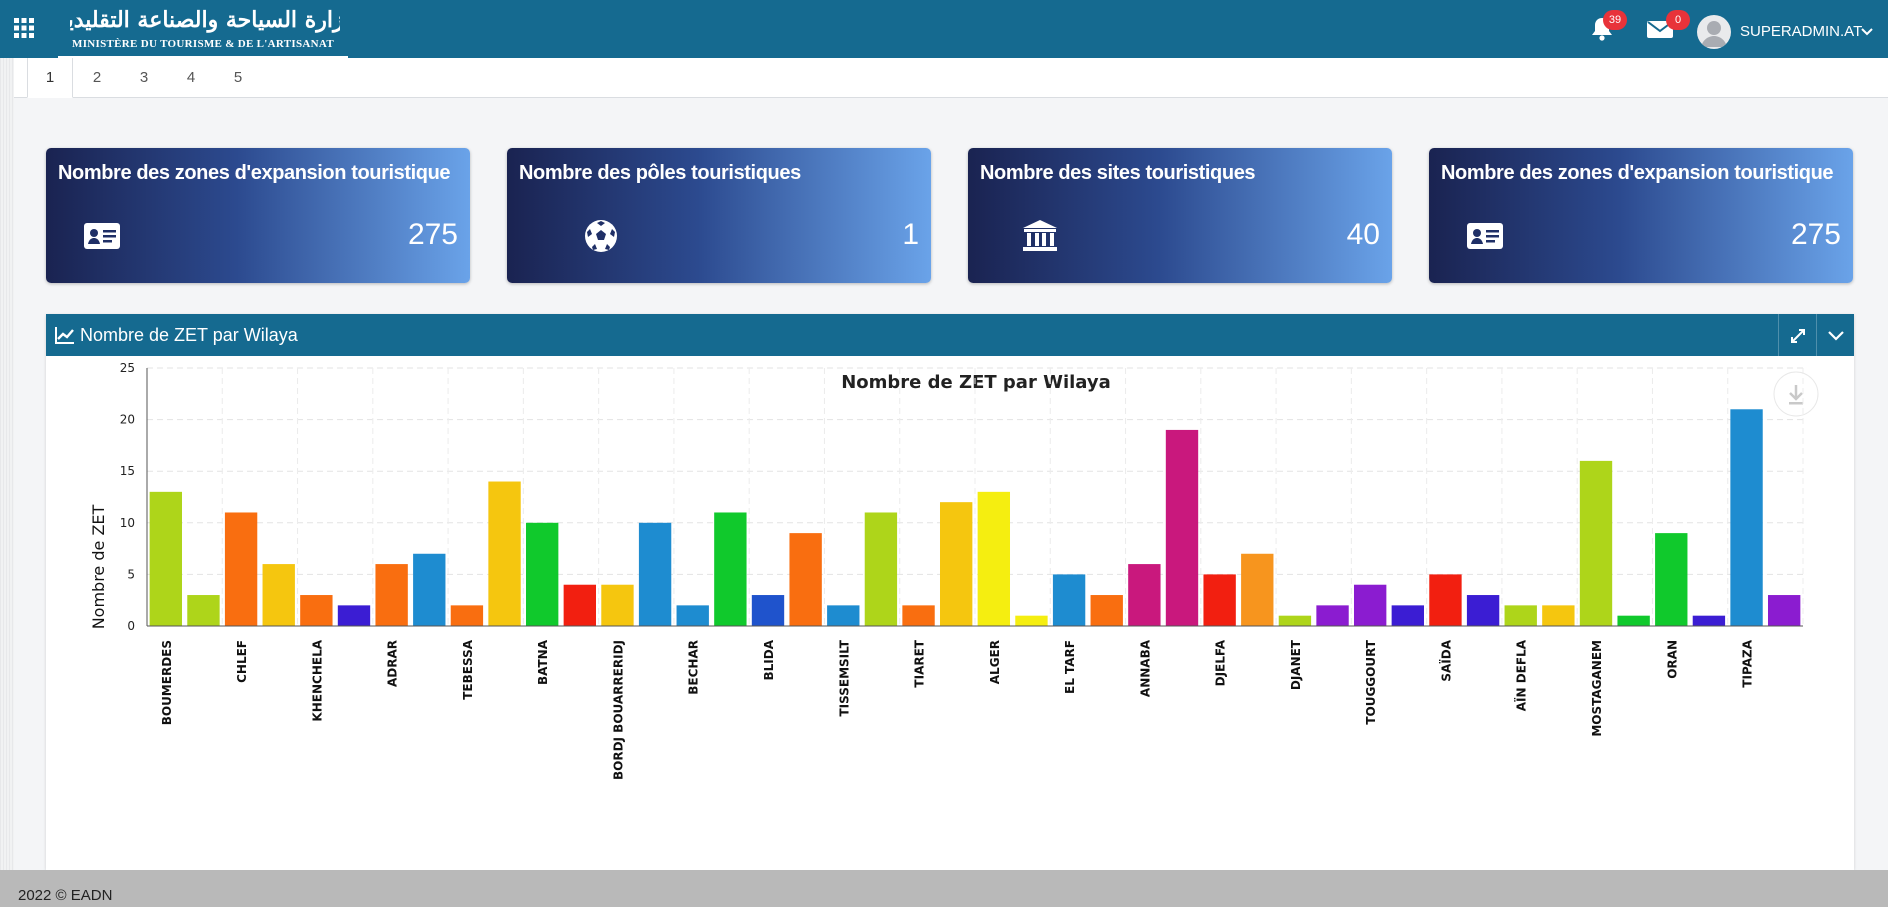  What do you see at coordinates (1363, 234) in the screenshot?
I see `card-value: 40` at bounding box center [1363, 234].